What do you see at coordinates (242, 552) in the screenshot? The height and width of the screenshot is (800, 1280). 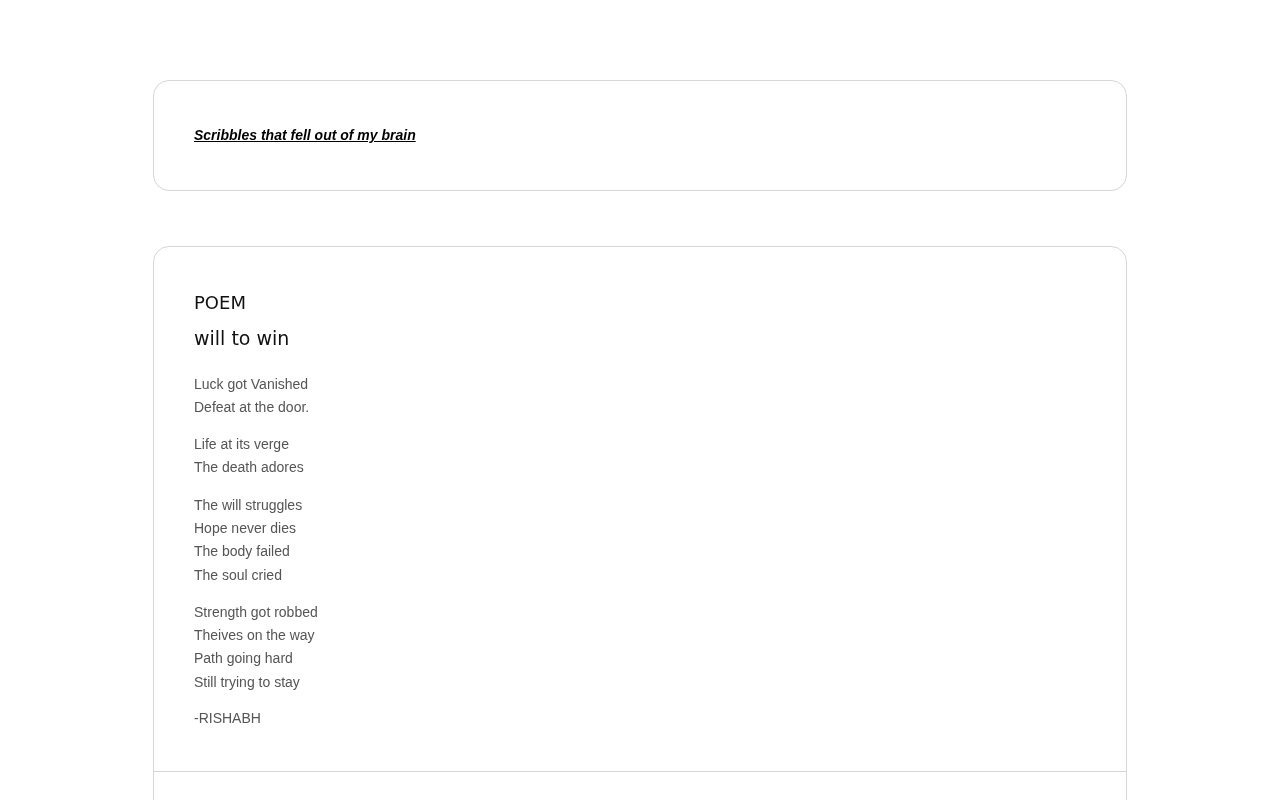 I see `poem-line: The body failed` at bounding box center [242, 552].